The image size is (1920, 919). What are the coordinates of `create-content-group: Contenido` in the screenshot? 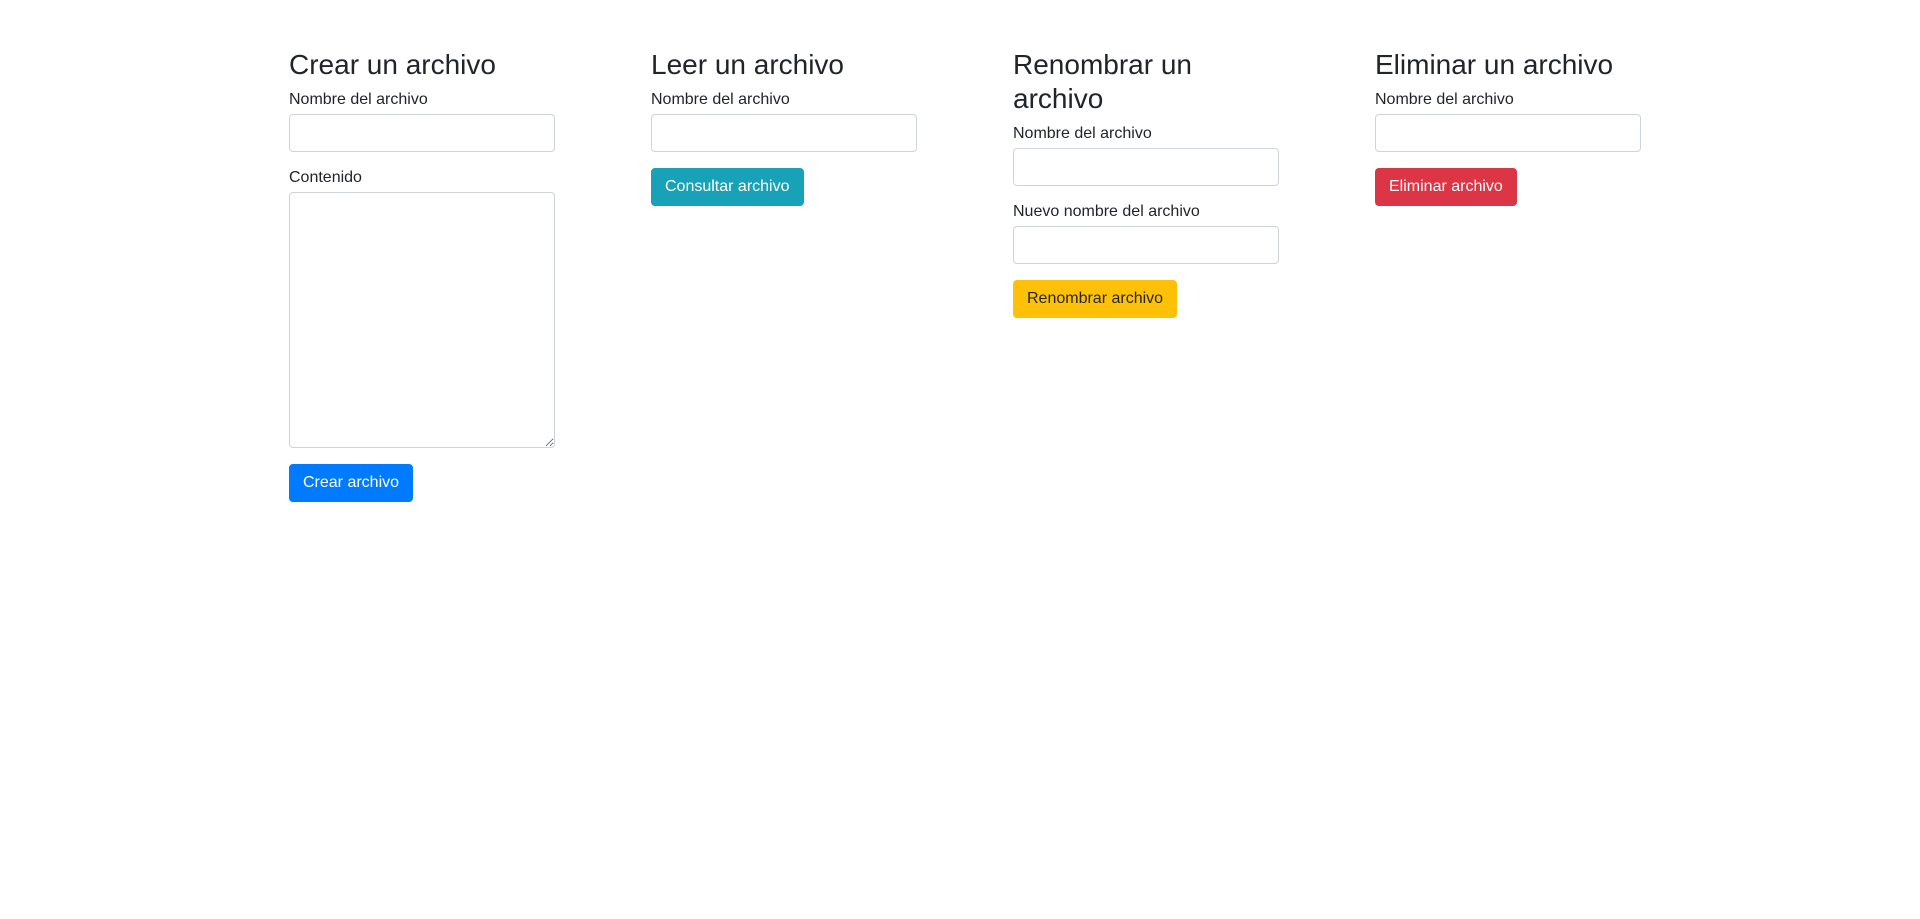 It's located at (429, 308).